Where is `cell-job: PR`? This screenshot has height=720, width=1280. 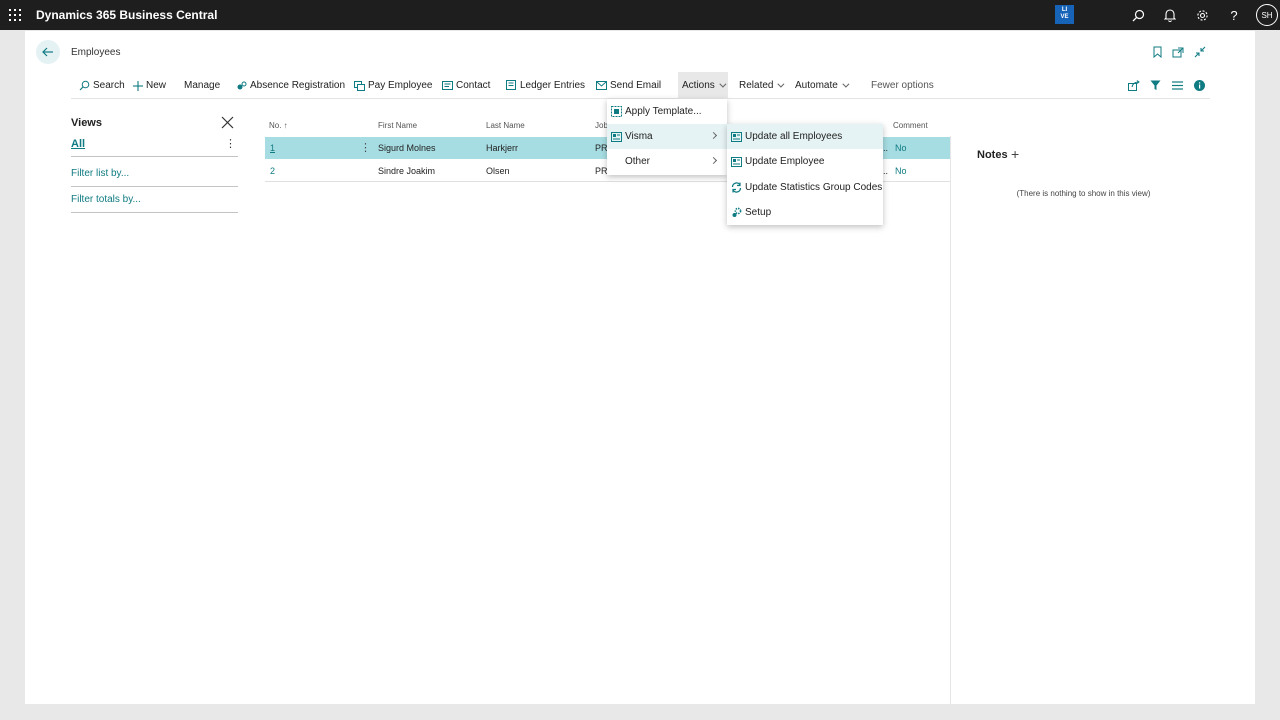
cell-job: PR is located at coordinates (601, 171).